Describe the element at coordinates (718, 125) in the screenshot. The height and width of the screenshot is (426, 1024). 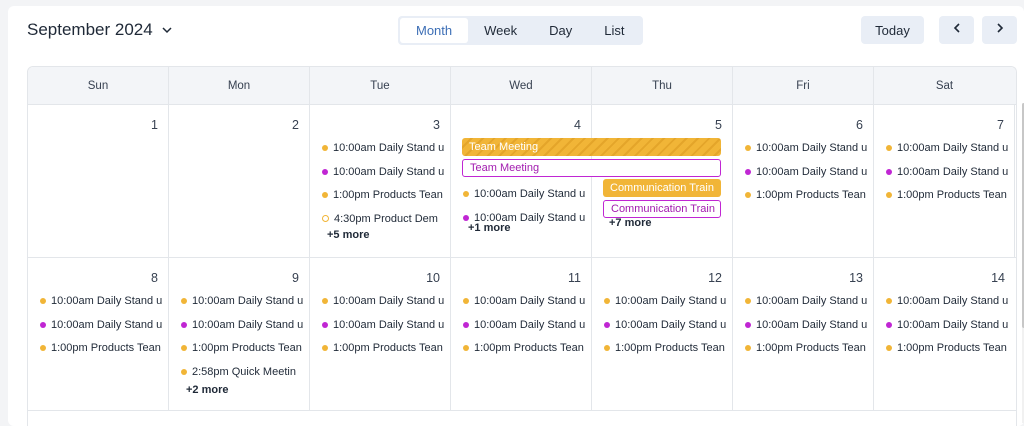
I see `day-number: 5` at that location.